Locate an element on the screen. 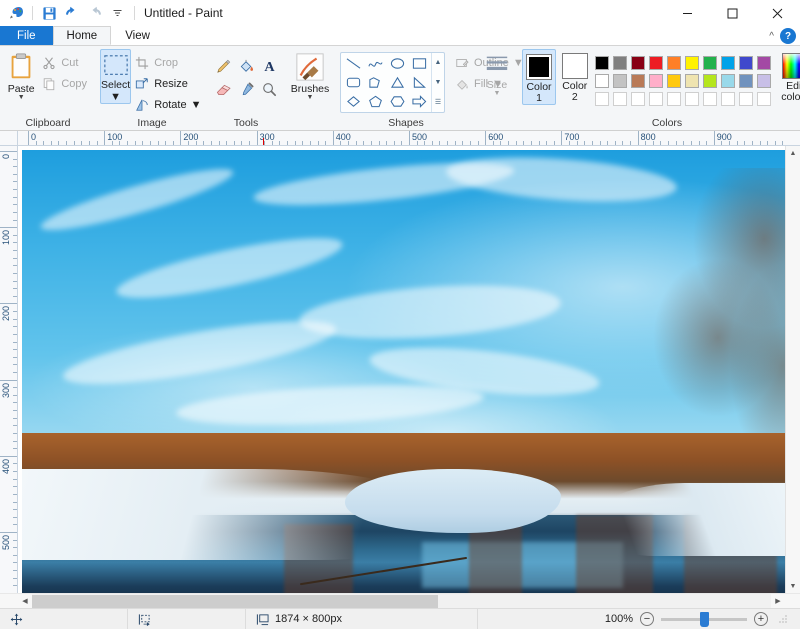  maximize-button is located at coordinates (732, 13).